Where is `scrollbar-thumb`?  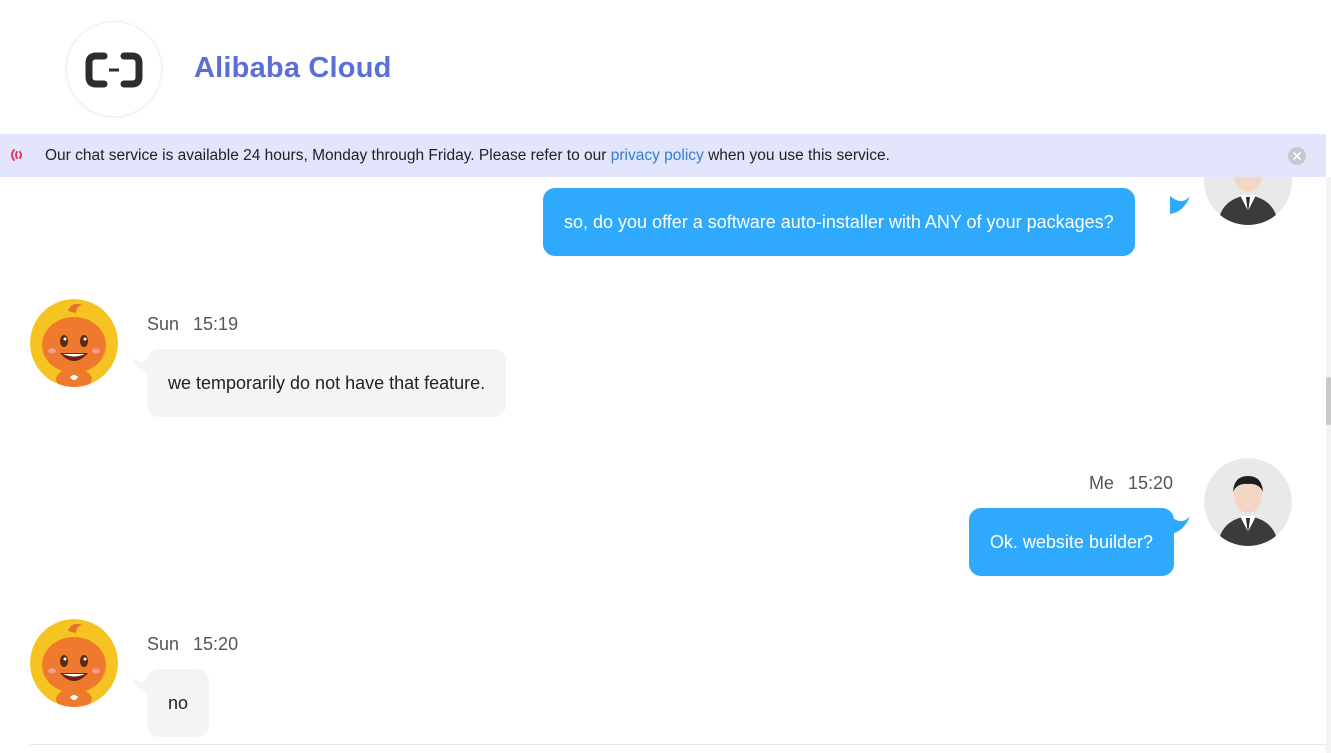 scrollbar-thumb is located at coordinates (1328, 401).